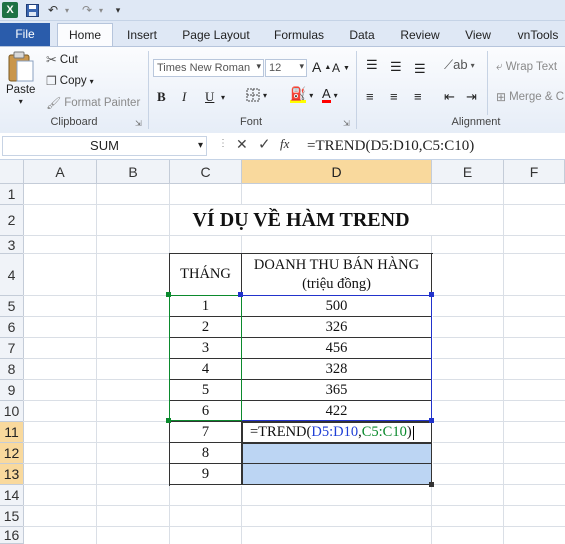 The width and height of the screenshot is (565, 544). Describe the element at coordinates (12, 275) in the screenshot. I see `row-header-4: 4` at that location.